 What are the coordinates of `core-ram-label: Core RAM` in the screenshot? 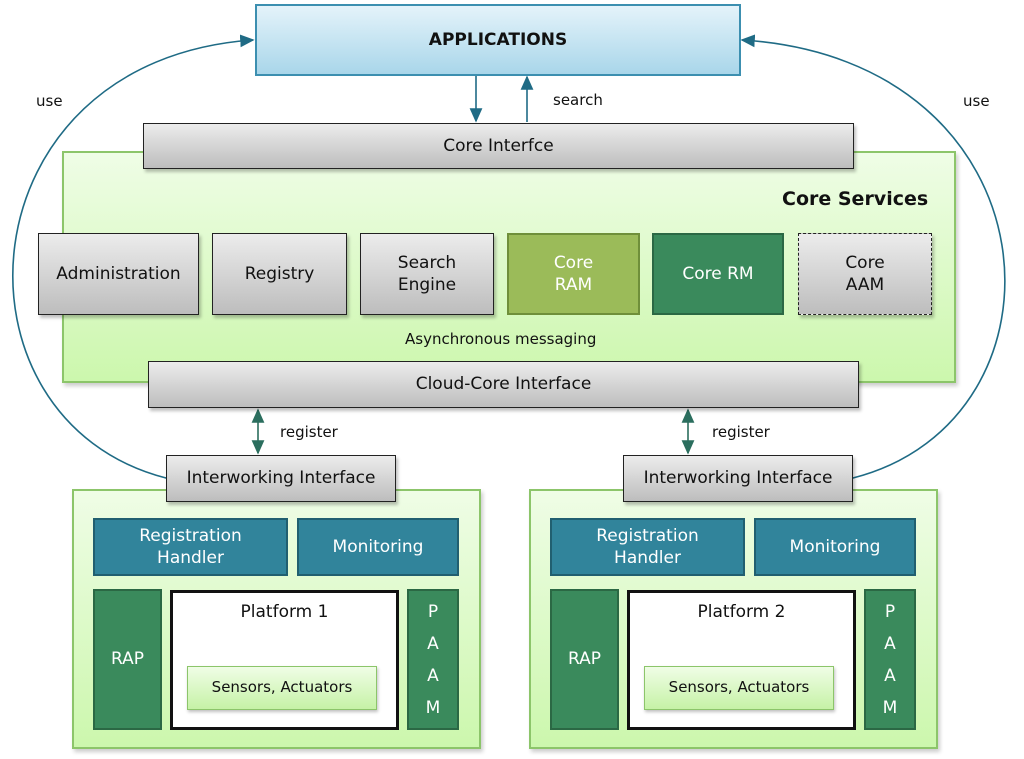 It's located at (573, 273).